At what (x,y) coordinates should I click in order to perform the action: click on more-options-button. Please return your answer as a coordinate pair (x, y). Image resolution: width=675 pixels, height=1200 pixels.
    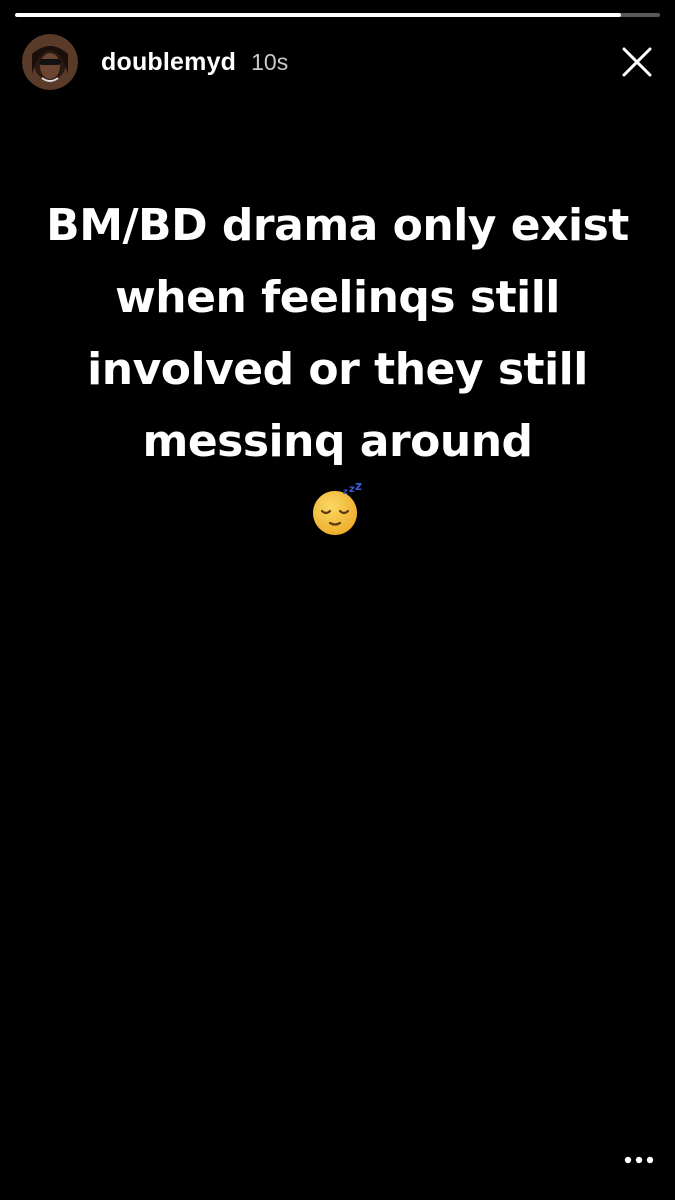
    Looking at the image, I should click on (639, 1160).